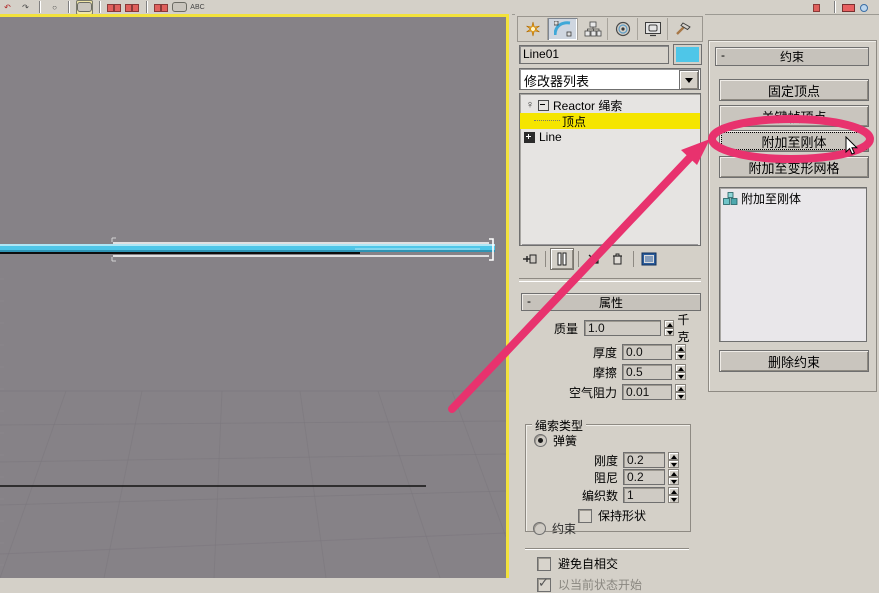  What do you see at coordinates (647, 392) in the screenshot?
I see `air-resistance-input: 0.01` at bounding box center [647, 392].